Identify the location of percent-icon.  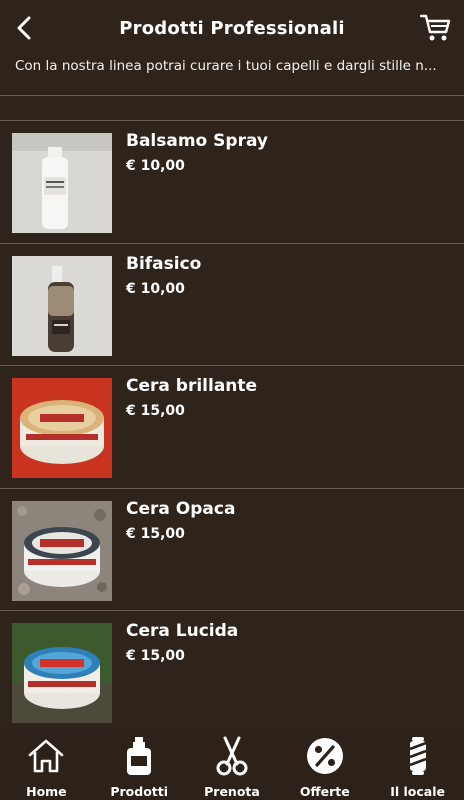
(325, 756).